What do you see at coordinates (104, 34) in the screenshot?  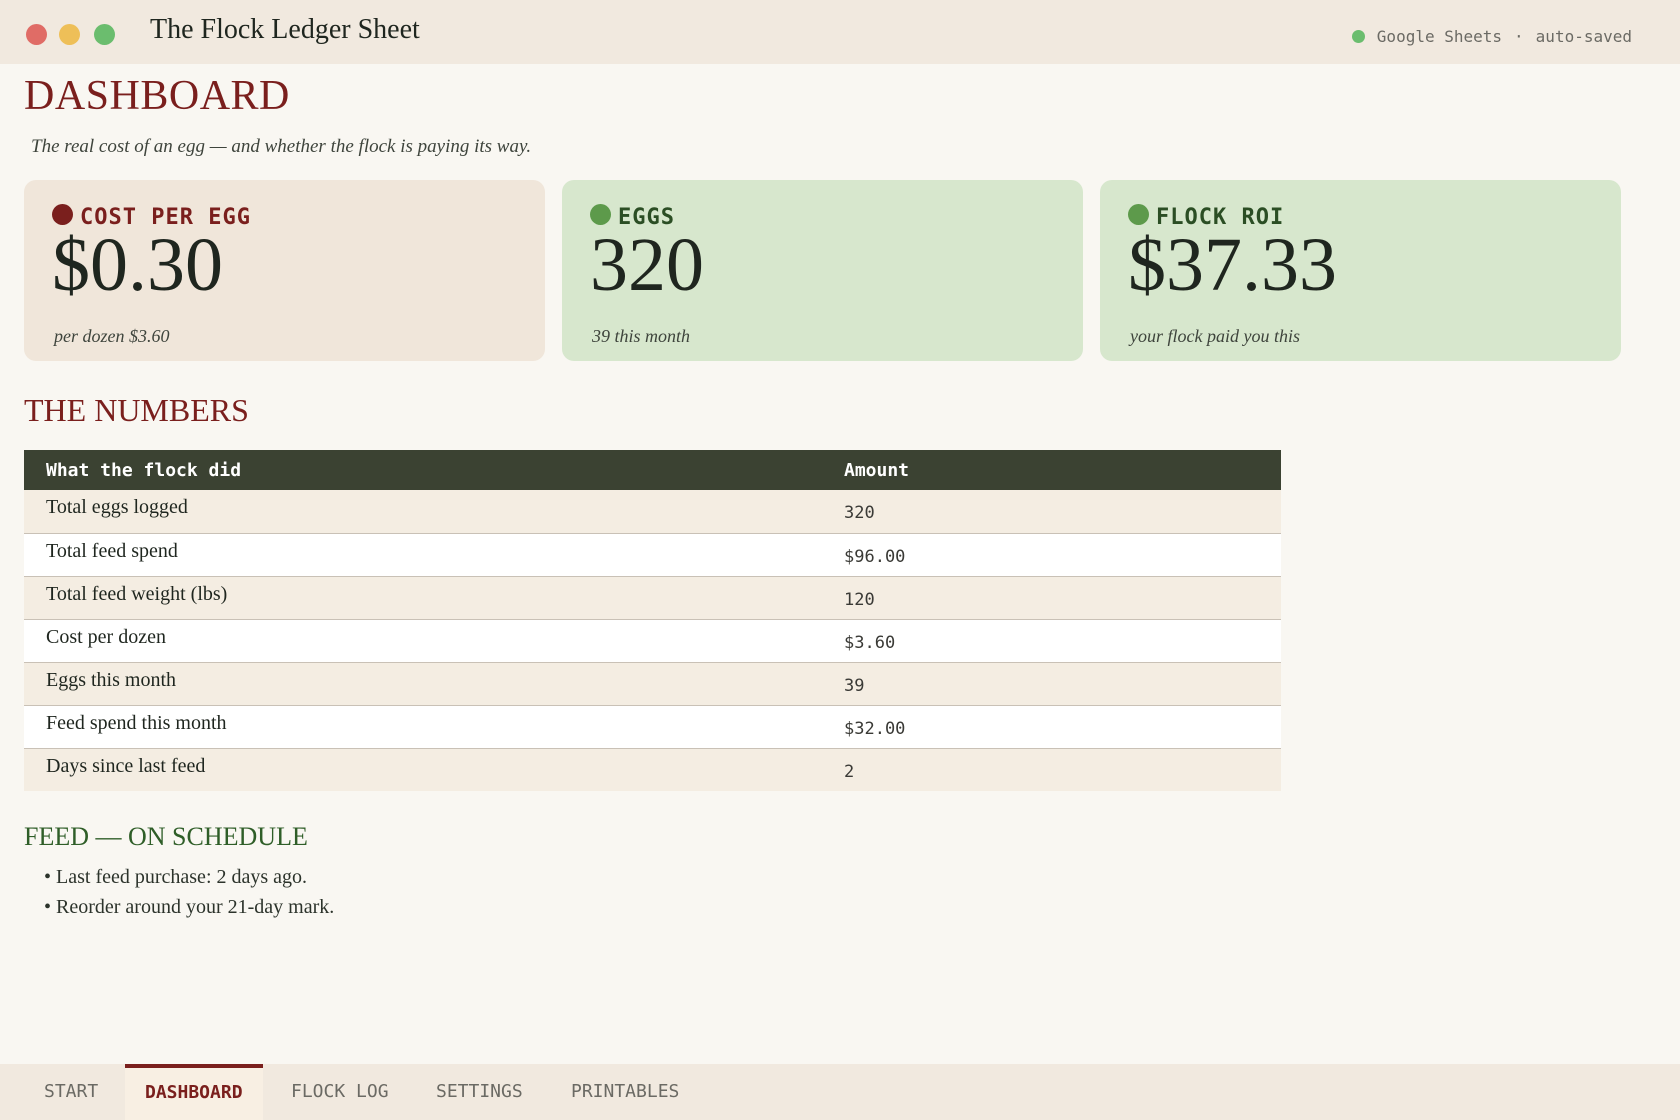 I see `maximize-window-icon` at bounding box center [104, 34].